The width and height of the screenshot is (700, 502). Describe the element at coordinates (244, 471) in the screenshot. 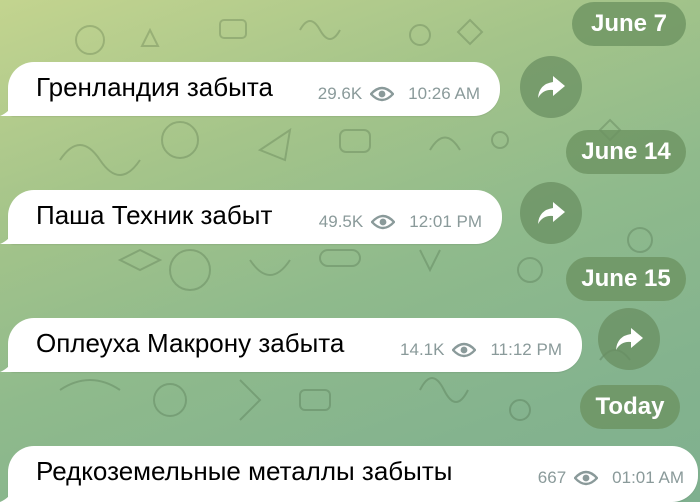

I see `message-text: Редкоземельные металлы забыты` at that location.